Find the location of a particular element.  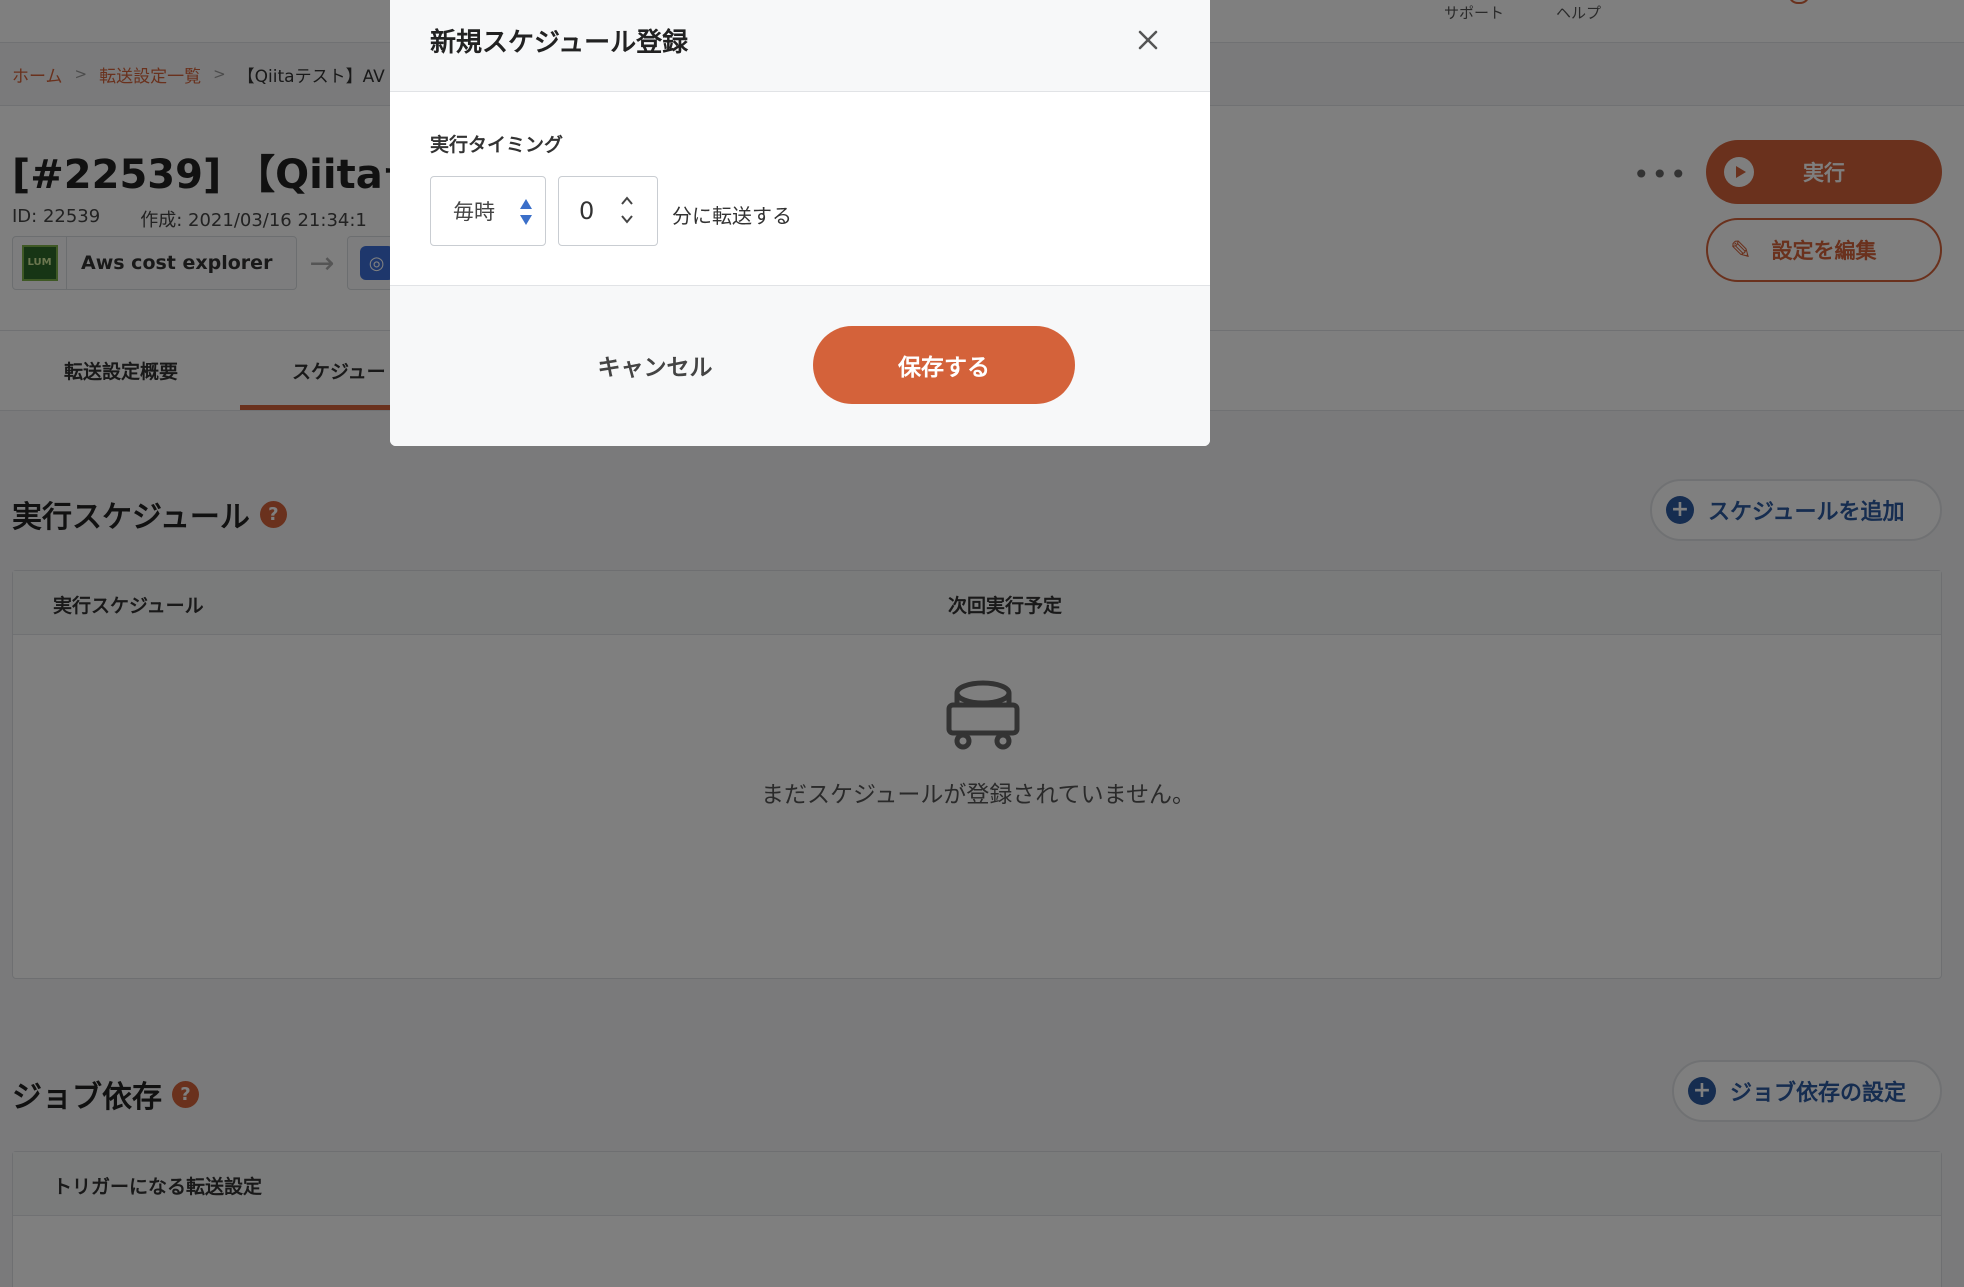

cancel-button: キャンセル is located at coordinates (655, 365).